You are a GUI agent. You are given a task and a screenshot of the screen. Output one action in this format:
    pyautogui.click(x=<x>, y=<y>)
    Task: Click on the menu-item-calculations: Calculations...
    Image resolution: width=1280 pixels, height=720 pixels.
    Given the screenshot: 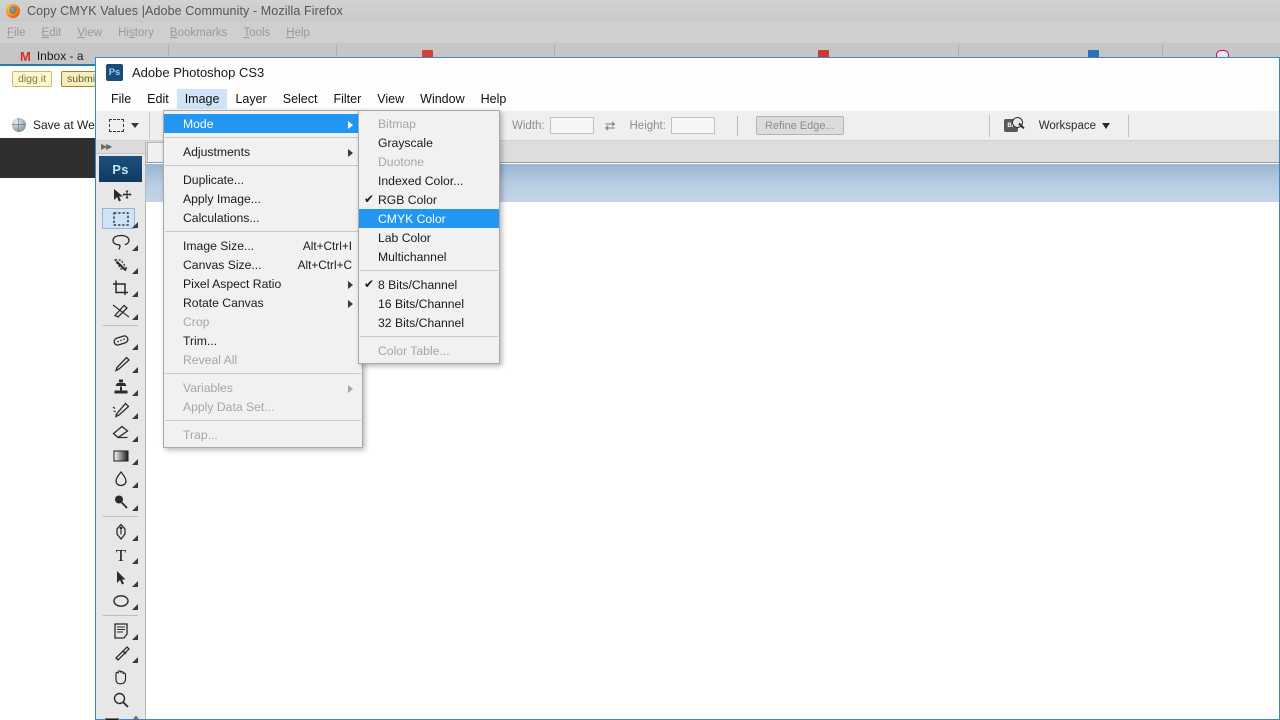 What is the action you would take?
    pyautogui.click(x=263, y=217)
    